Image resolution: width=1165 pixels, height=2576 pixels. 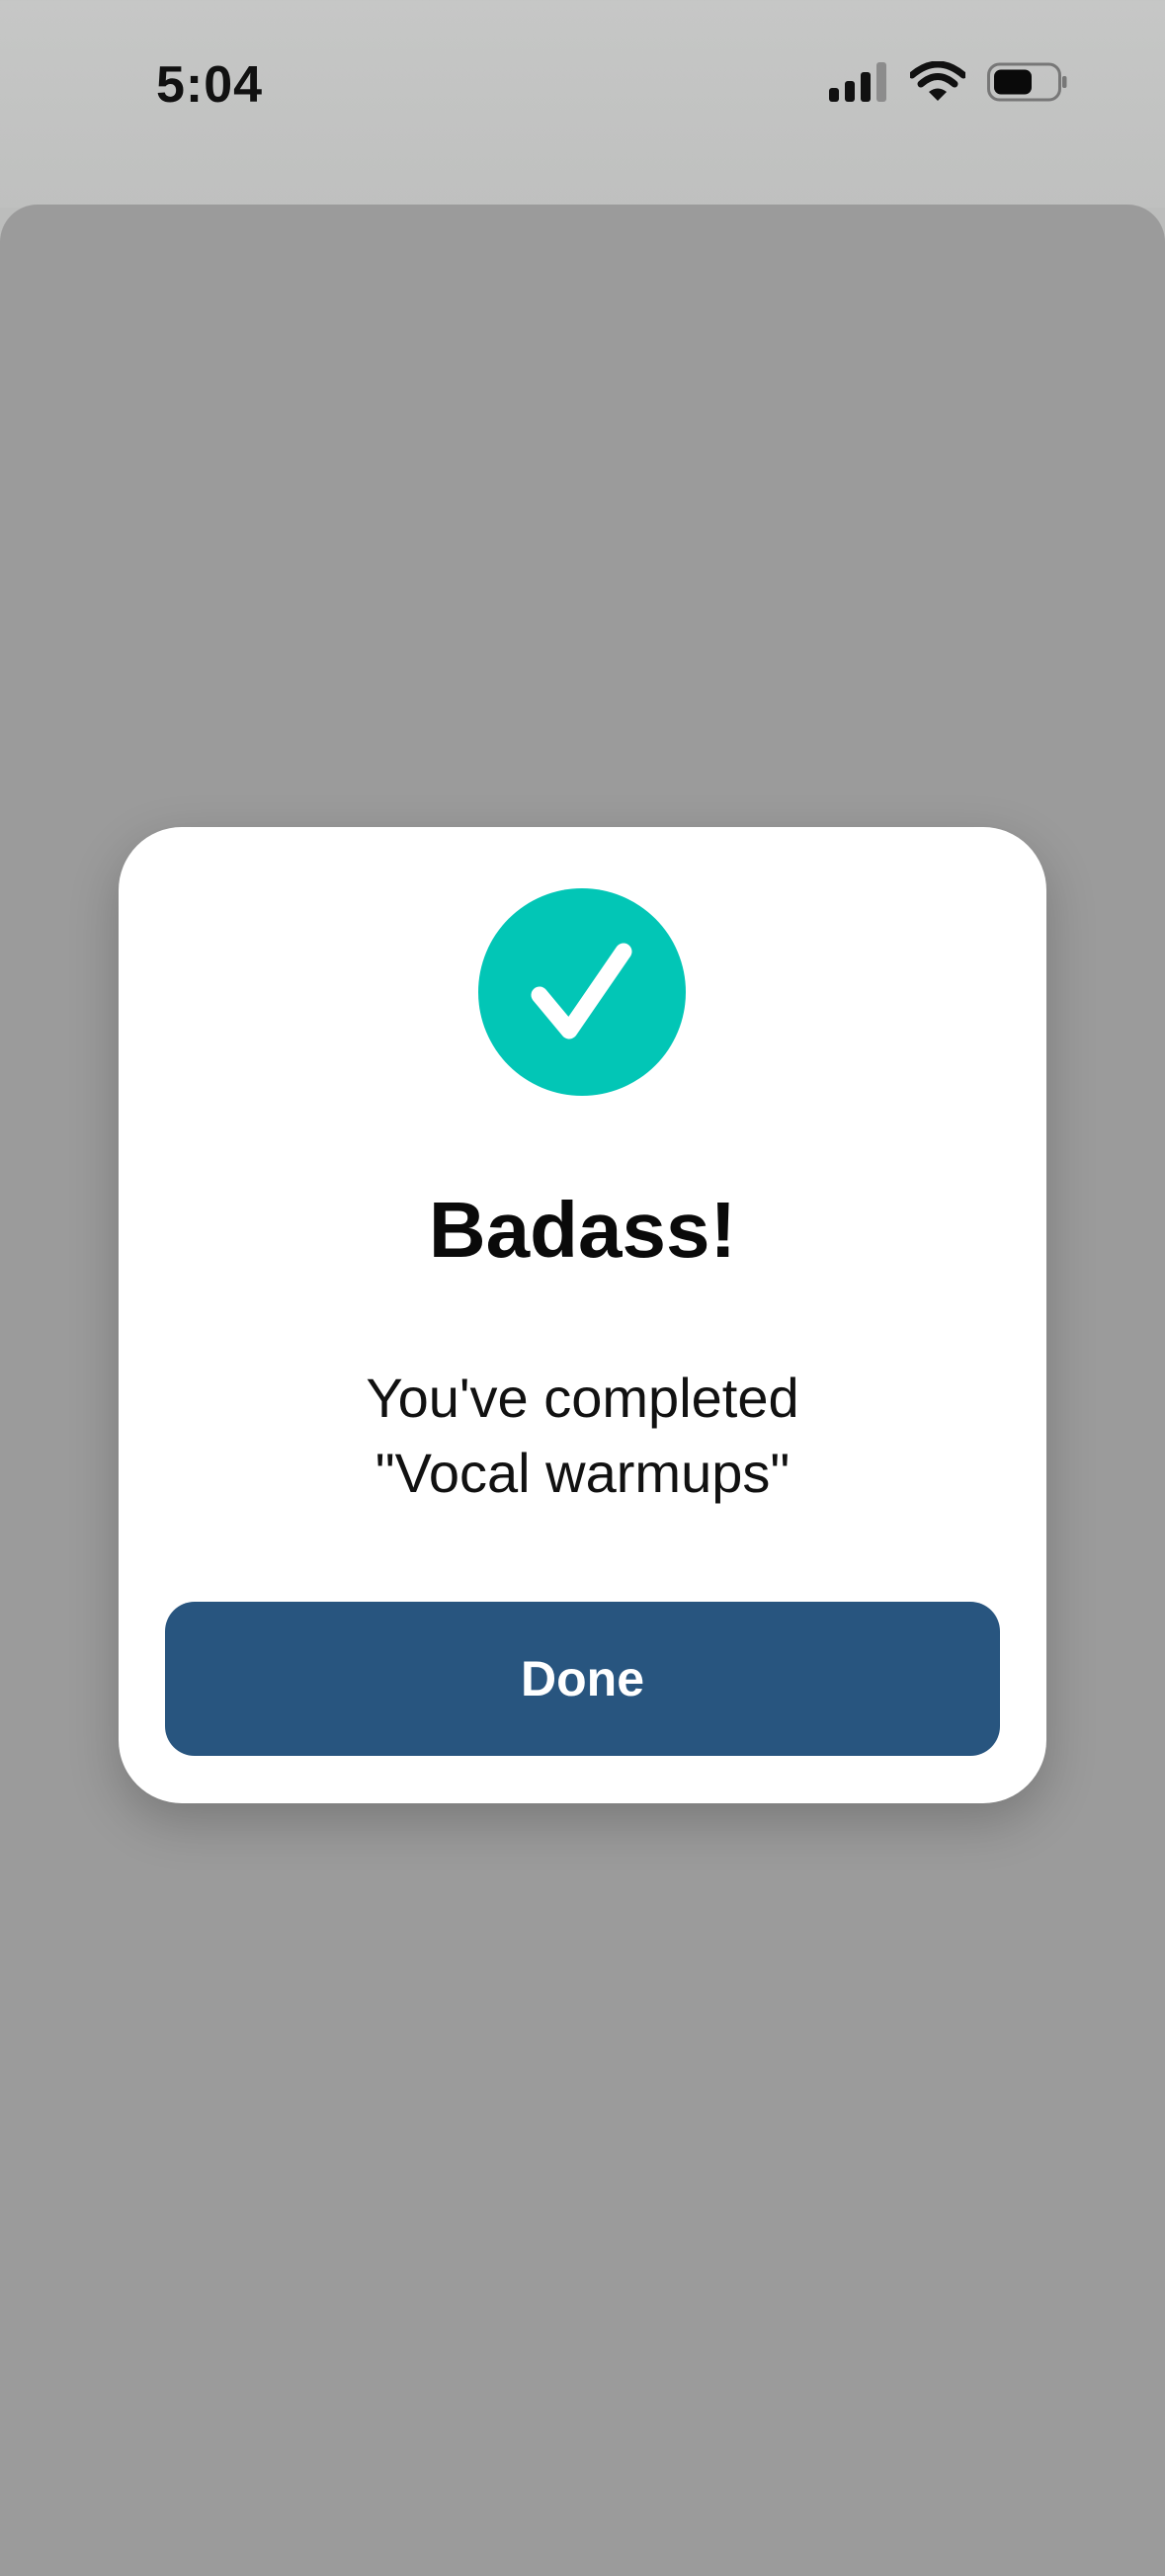 What do you see at coordinates (582, 1473) in the screenshot?
I see `dialog-message-line: "Vocal warmups"` at bounding box center [582, 1473].